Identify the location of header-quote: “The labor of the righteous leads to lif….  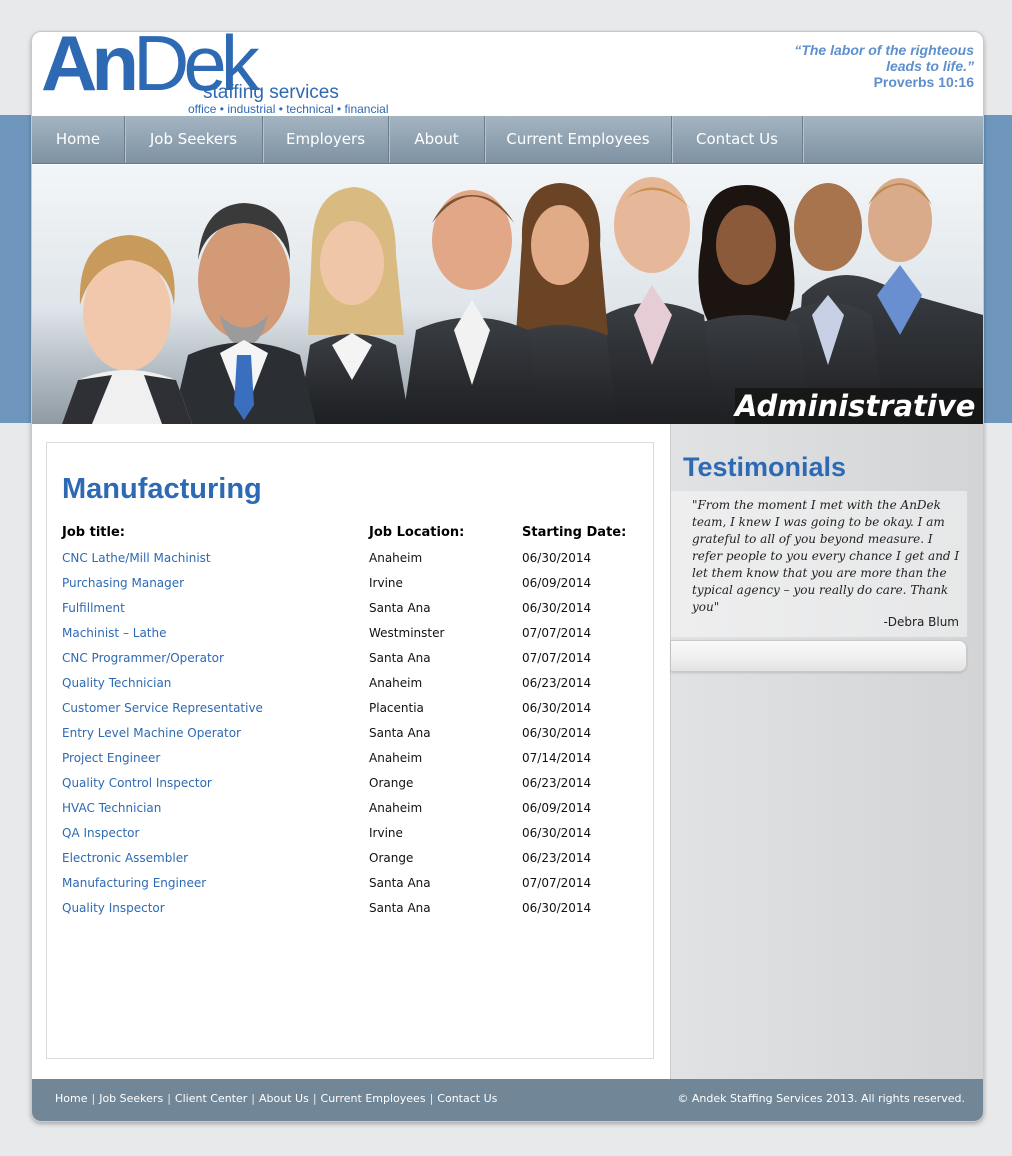
(884, 66).